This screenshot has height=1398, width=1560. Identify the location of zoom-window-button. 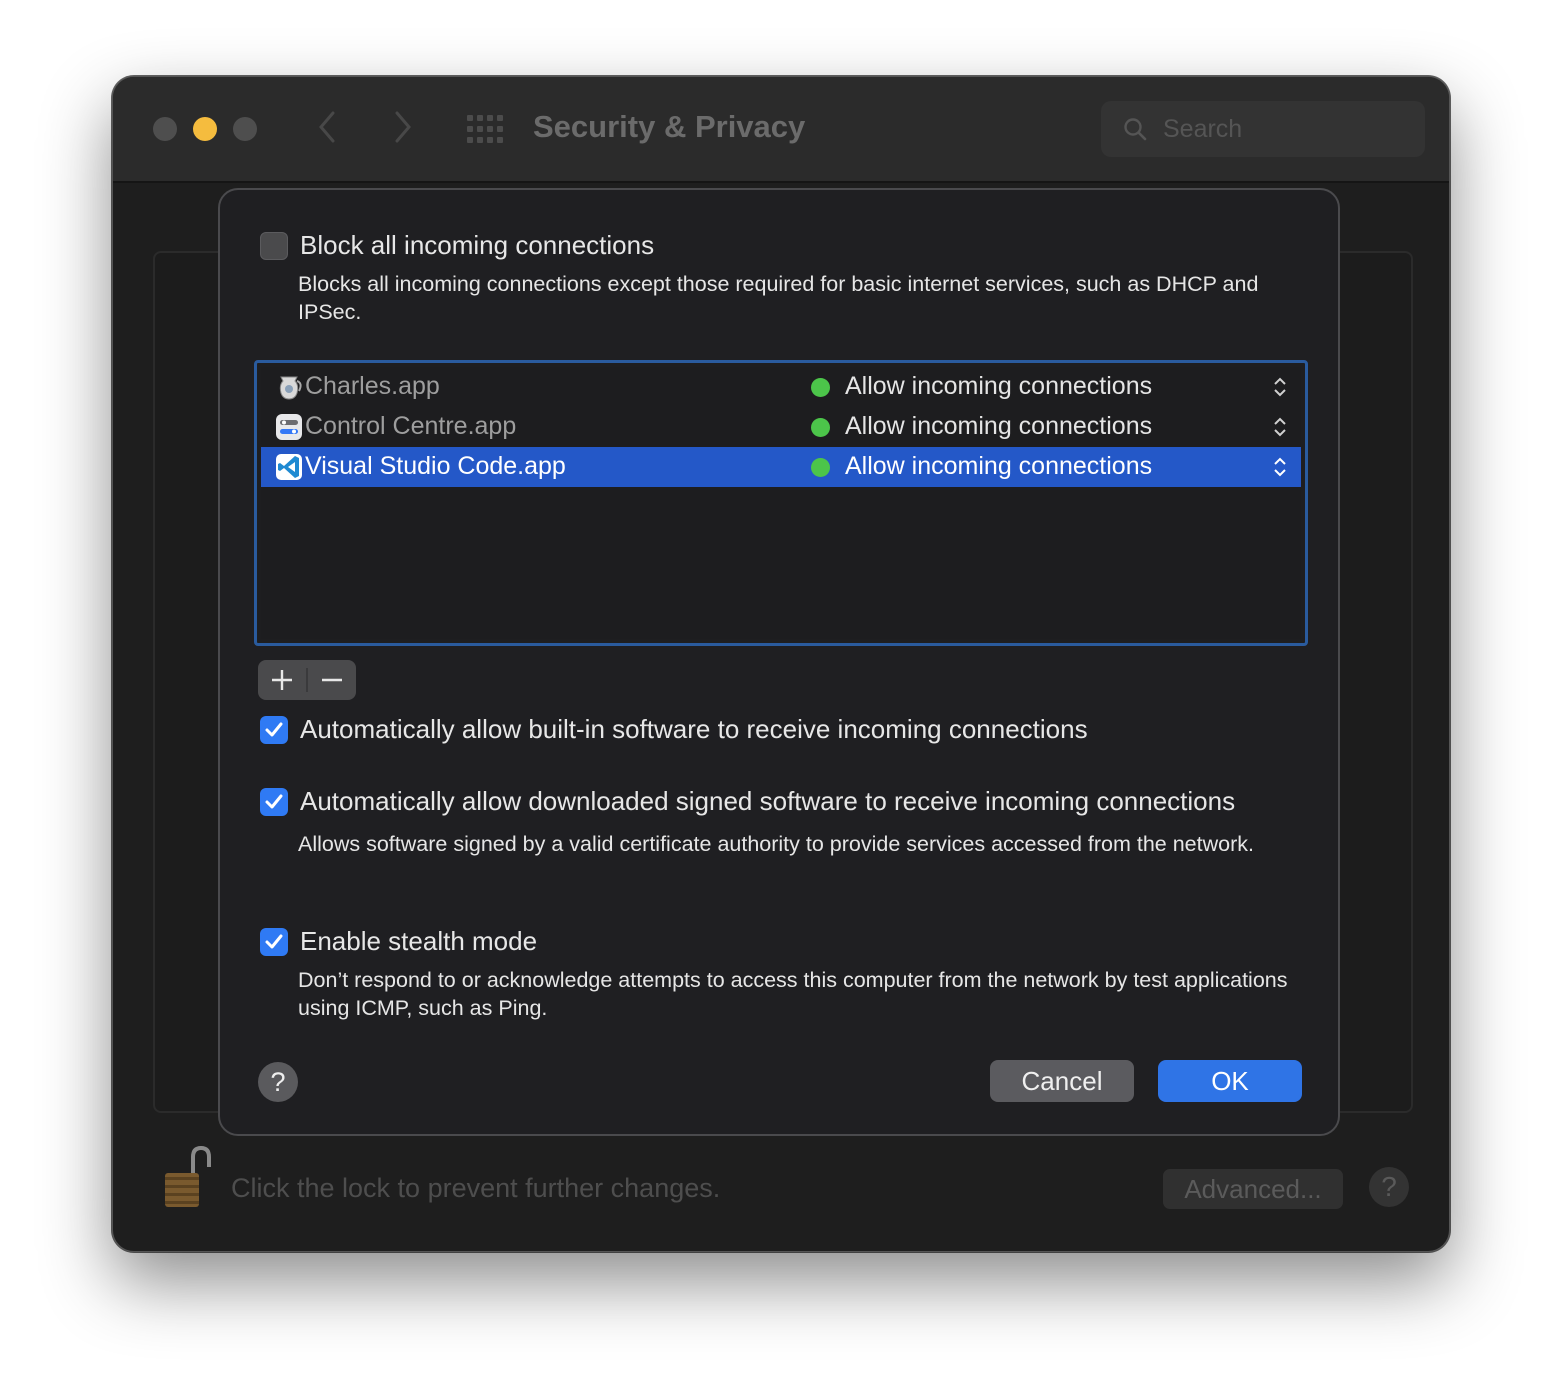
(245, 129).